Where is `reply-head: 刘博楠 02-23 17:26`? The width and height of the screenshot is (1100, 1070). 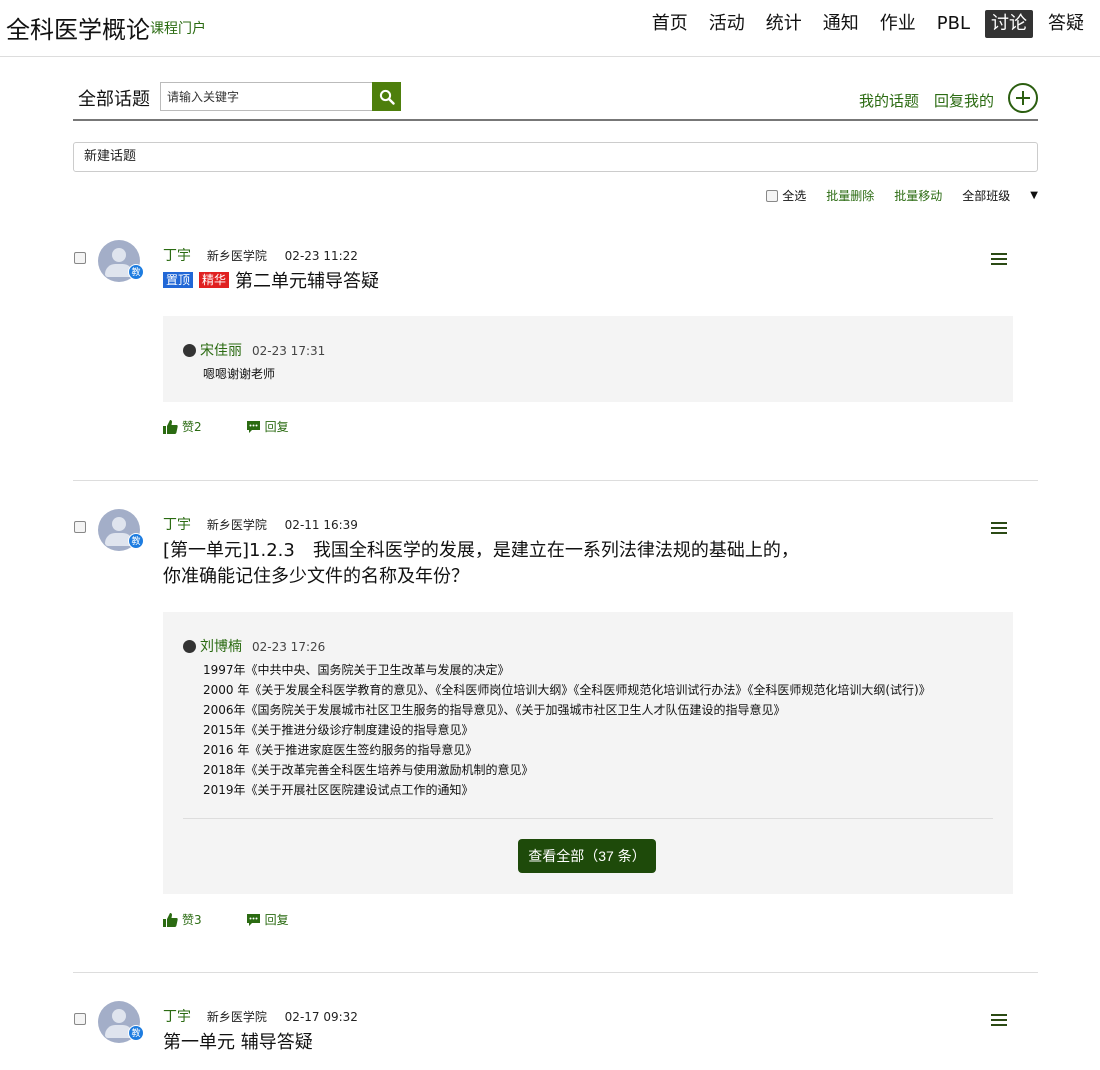
reply-head: 刘博楠 02-23 17:26 is located at coordinates (254, 646).